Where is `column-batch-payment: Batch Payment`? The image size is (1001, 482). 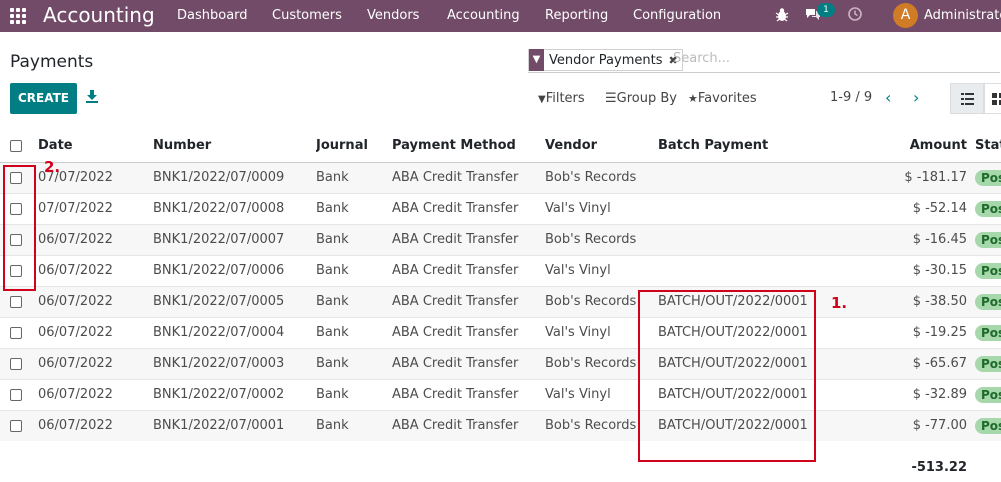
column-batch-payment: Batch Payment is located at coordinates (750, 146).